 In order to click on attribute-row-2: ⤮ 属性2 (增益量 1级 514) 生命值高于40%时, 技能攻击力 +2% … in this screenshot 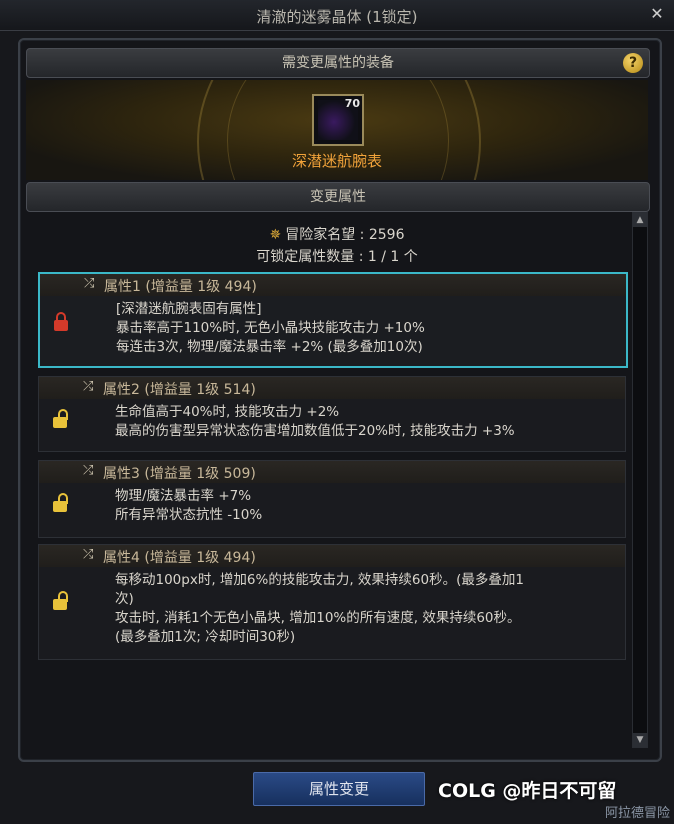, I will do `click(332, 414)`.